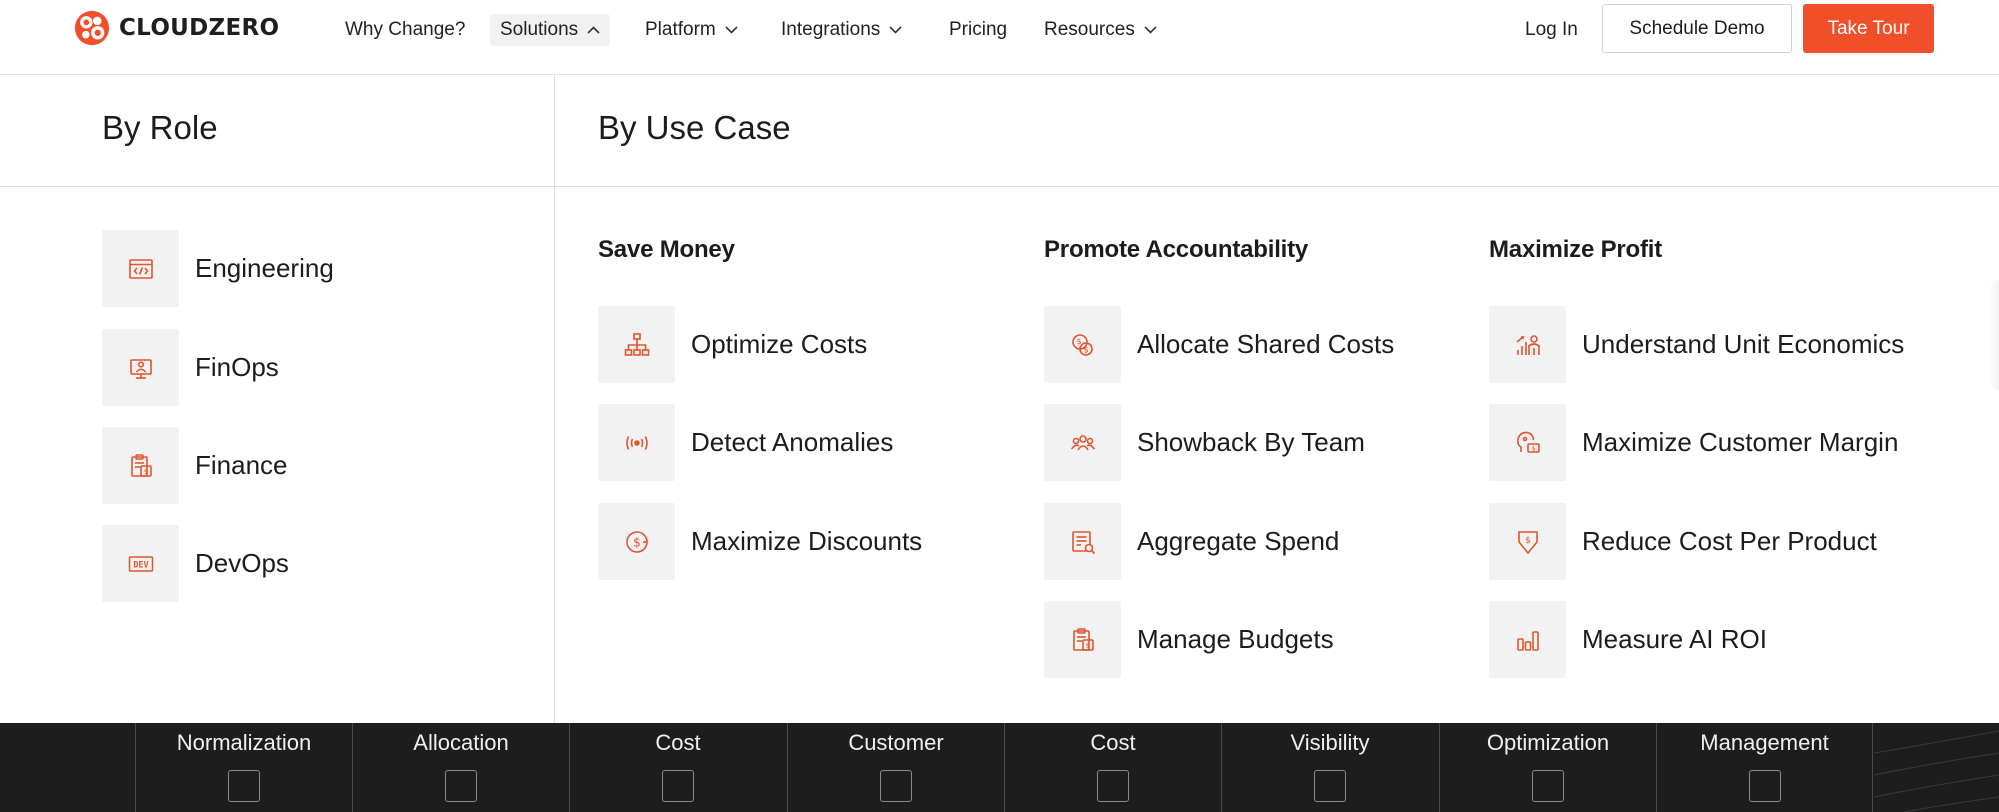 The width and height of the screenshot is (1999, 812). I want to click on role-finance-label: Finance, so click(241, 465).